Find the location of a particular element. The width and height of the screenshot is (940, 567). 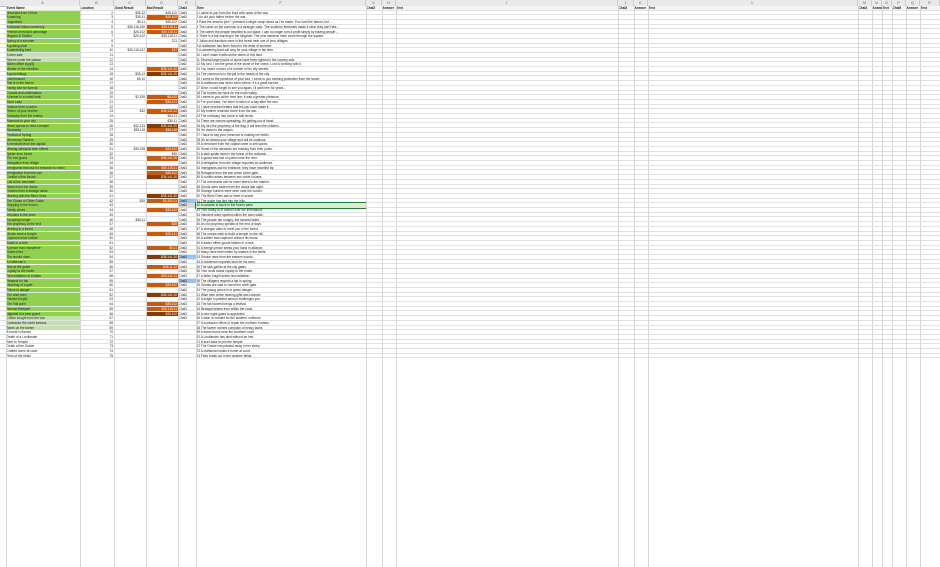

location-cell: 44 is located at coordinates (97, 210).